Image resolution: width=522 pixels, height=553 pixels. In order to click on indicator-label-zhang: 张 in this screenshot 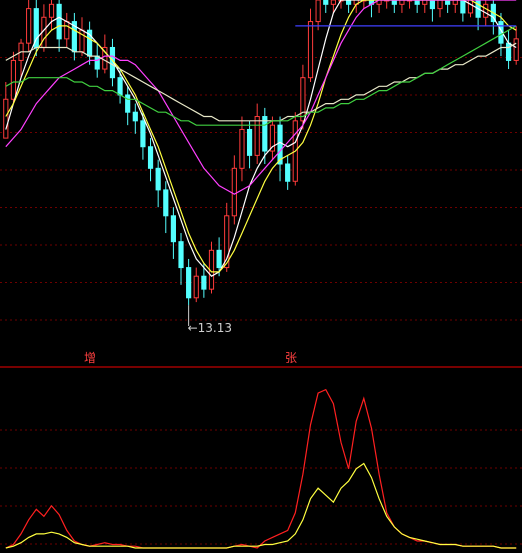, I will do `click(291, 358)`.